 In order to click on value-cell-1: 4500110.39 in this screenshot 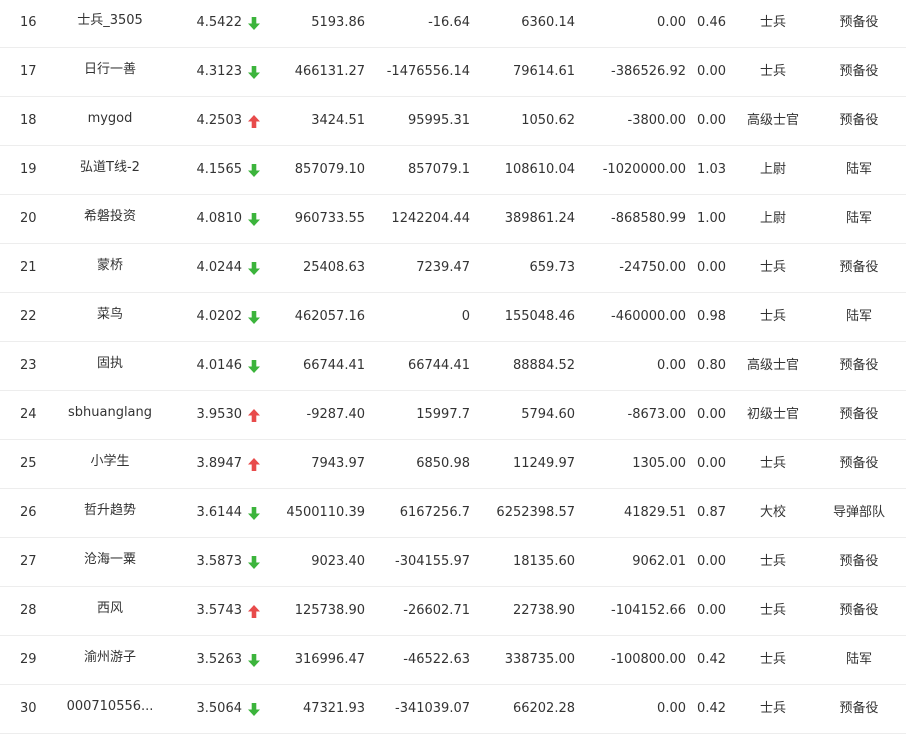, I will do `click(325, 512)`.